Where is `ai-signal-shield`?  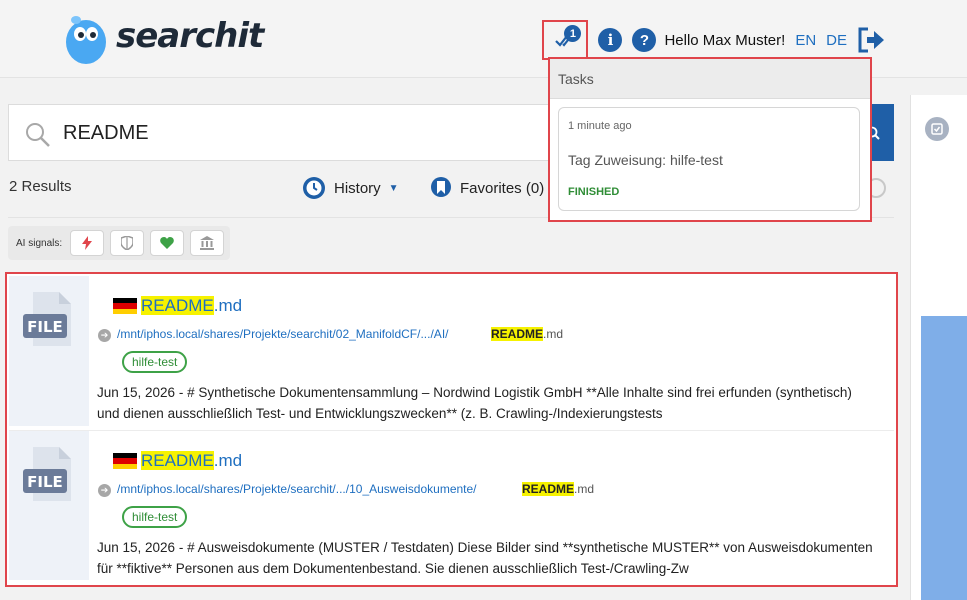 ai-signal-shield is located at coordinates (127, 243).